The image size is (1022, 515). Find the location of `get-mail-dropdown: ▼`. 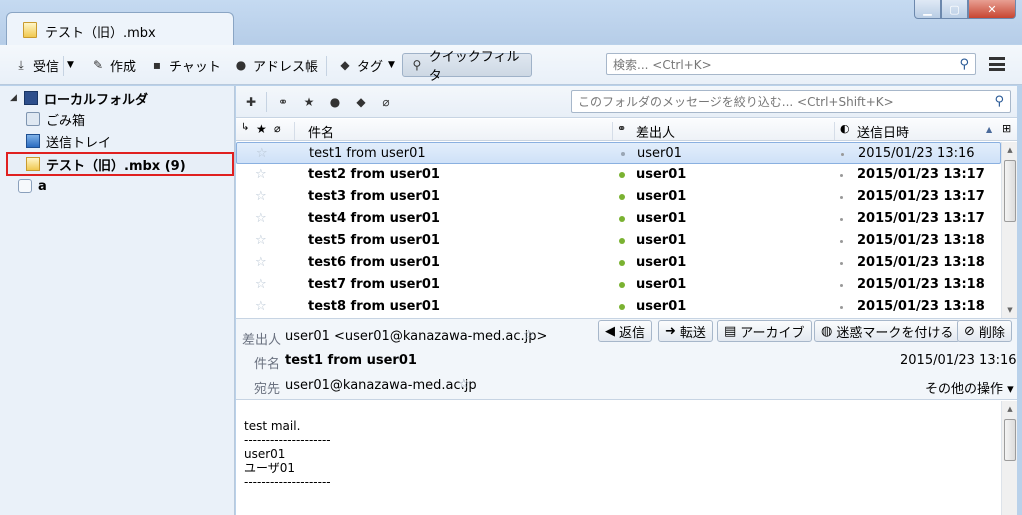

get-mail-dropdown: ▼ is located at coordinates (70, 65).